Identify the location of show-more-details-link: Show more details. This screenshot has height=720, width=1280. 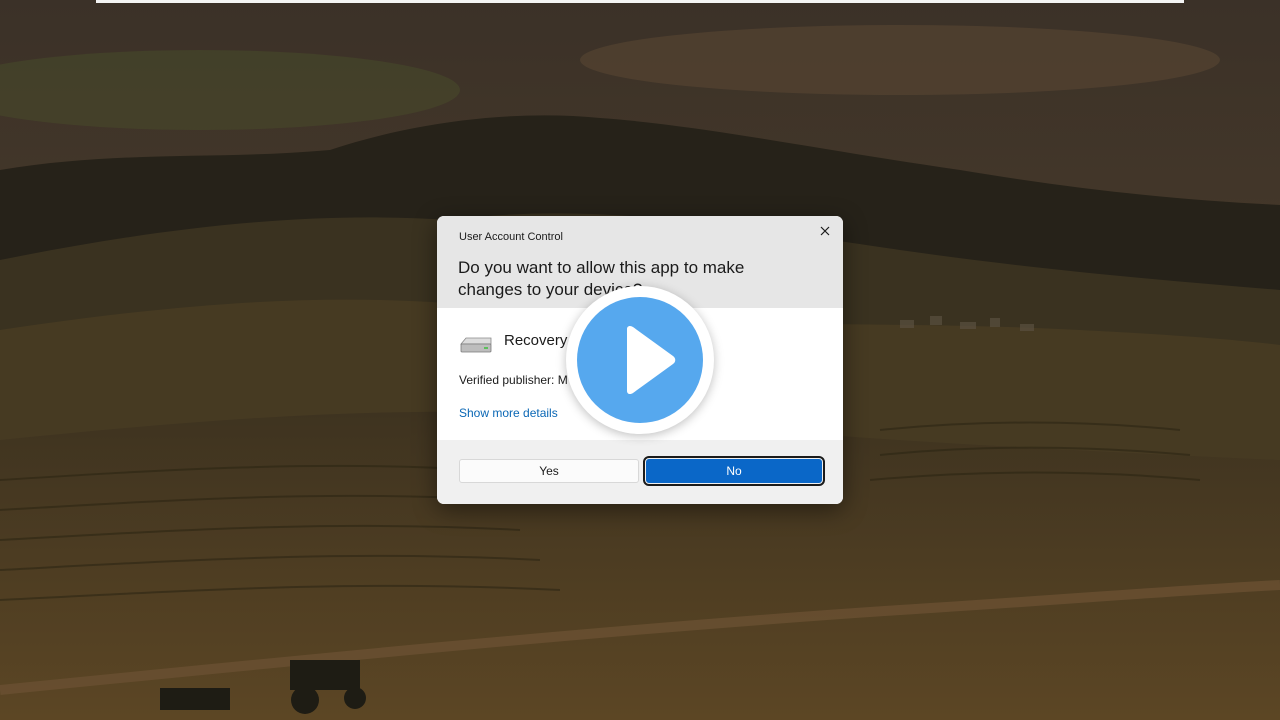
(508, 413).